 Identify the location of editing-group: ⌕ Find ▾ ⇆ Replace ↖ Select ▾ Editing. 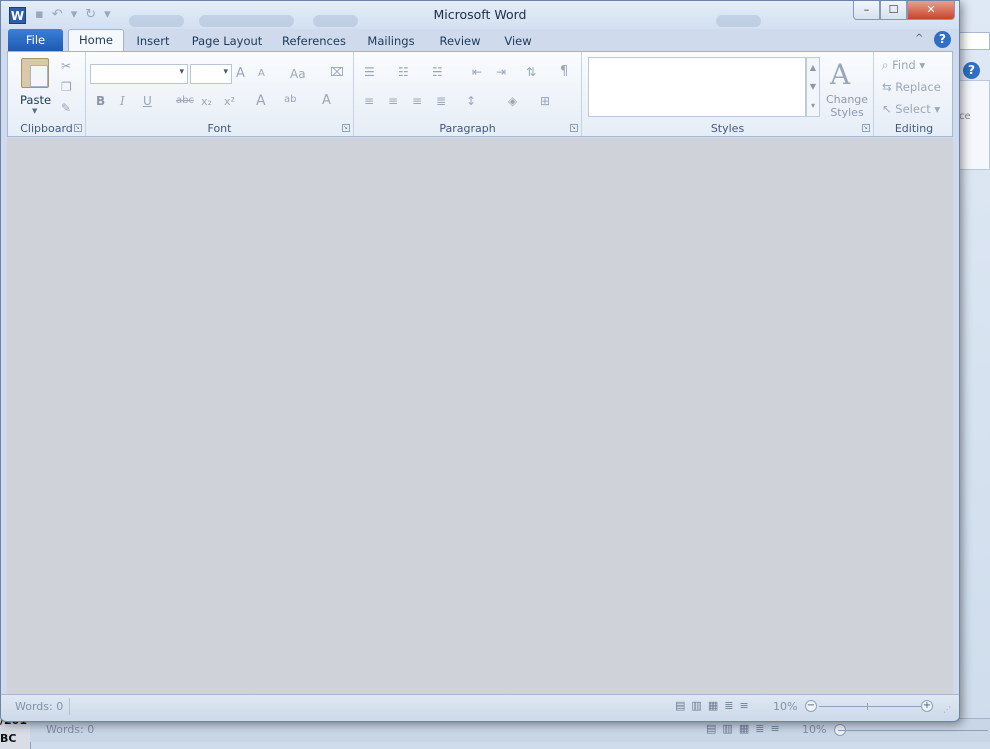
(914, 94).